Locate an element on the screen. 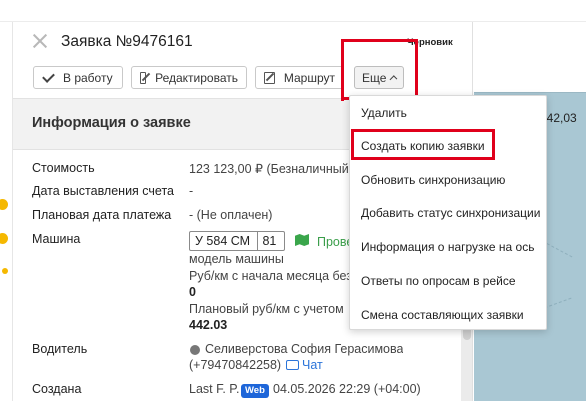  status-dot-icon is located at coordinates (5, 271).